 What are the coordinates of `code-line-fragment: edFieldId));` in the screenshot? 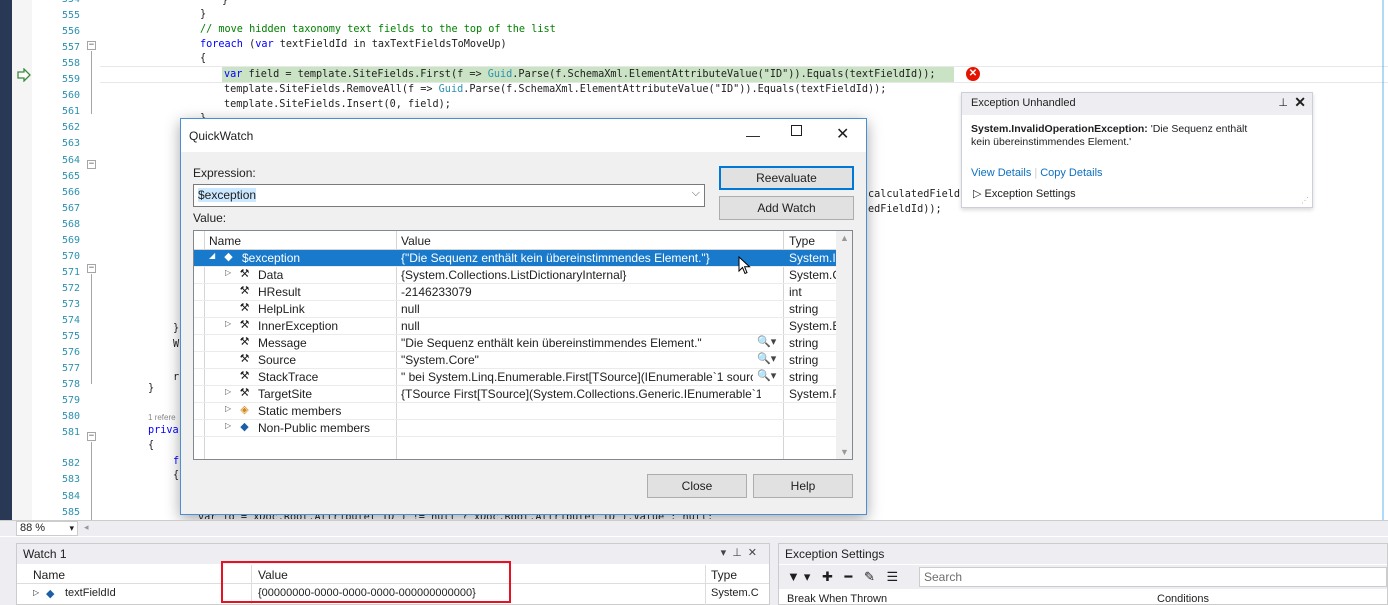 It's located at (905, 209).